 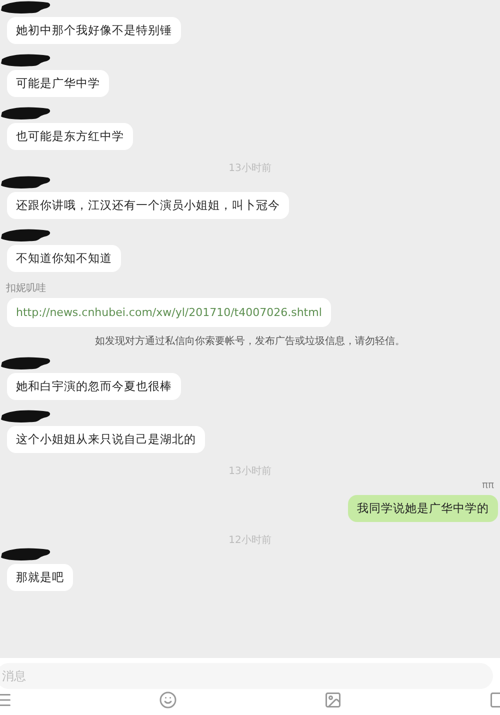 I want to click on smile-icon, so click(x=168, y=700).